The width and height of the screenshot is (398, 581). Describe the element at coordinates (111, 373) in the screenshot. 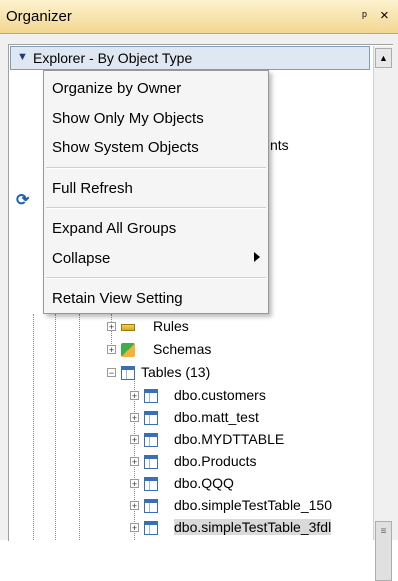

I see `collapse-icon: −` at that location.